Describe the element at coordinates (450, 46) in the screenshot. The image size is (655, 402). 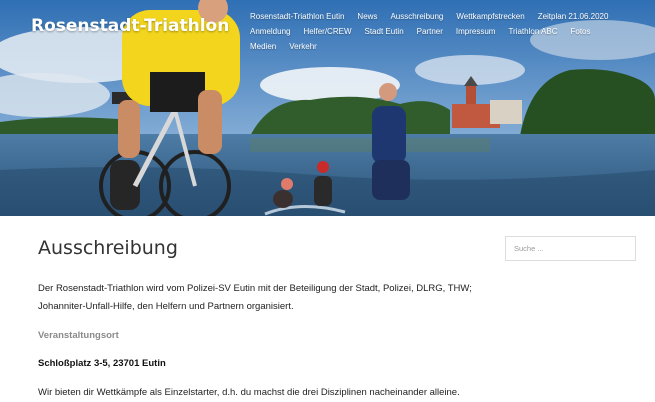
I see `nav-row: Medien Verkehr` at that location.